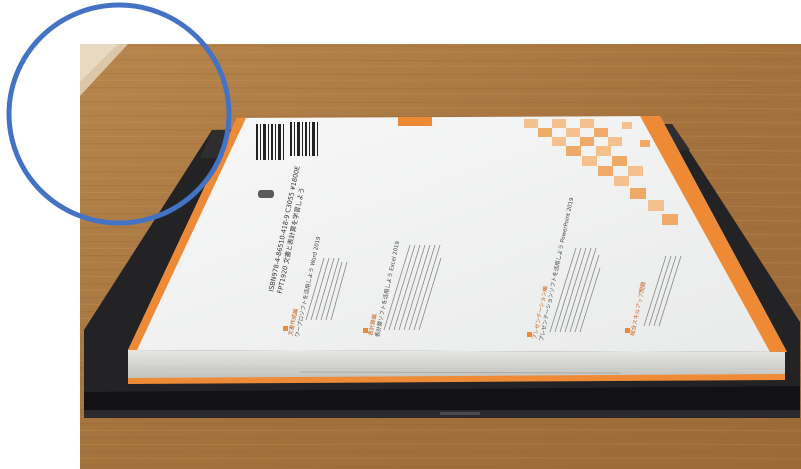 The height and width of the screenshot is (469, 801). I want to click on section-3-bullet, so click(529, 334).